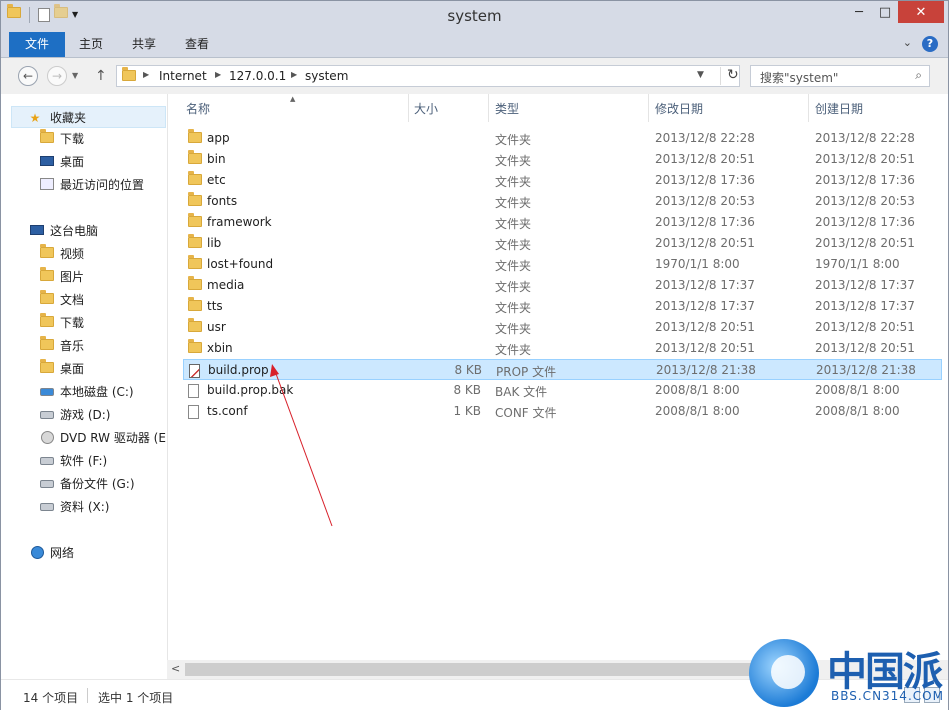 This screenshot has width=949, height=710. I want to click on file-row: lib 文件夹 2013/12/8 20:51 2013/12/8 20:51, so click(562, 243).